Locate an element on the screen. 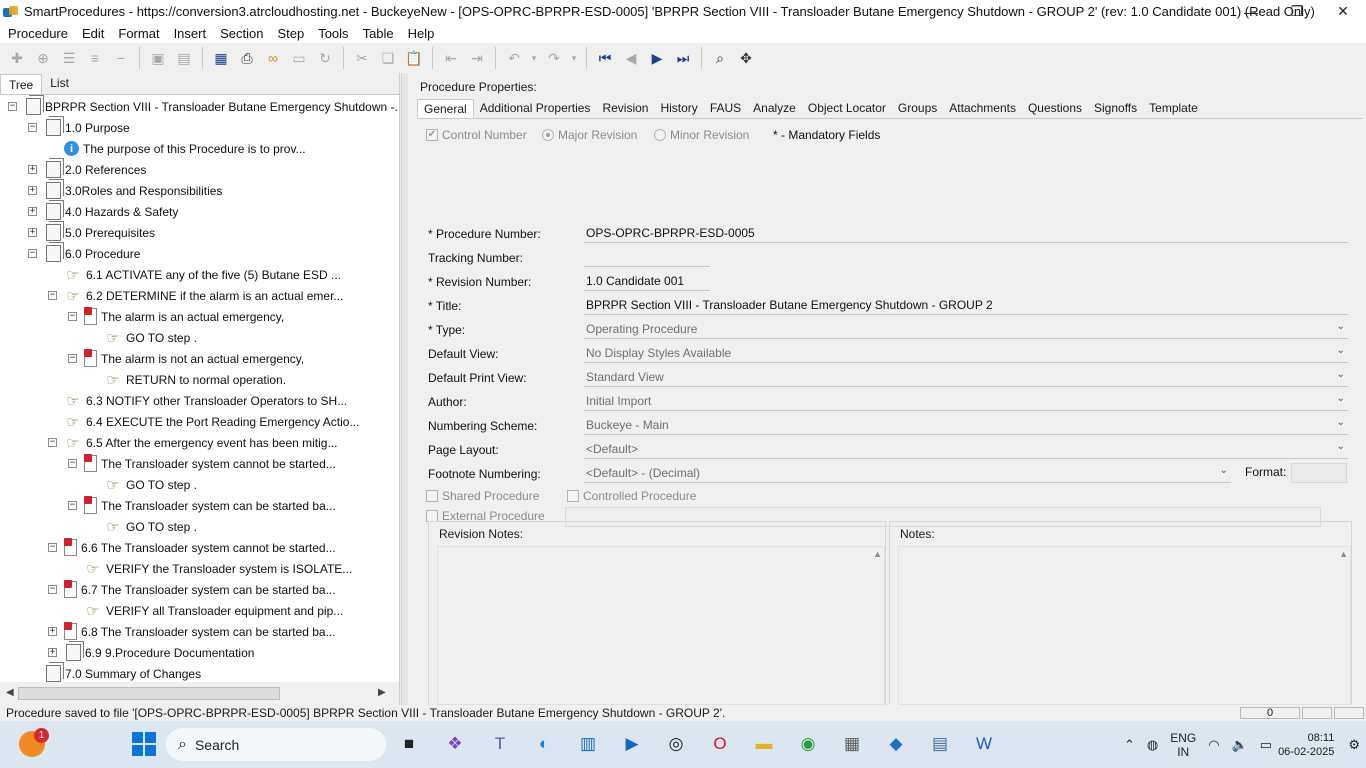 The width and height of the screenshot is (1366, 768). controlled-procedure-checkbox: Controlled Procedure is located at coordinates (631, 496).